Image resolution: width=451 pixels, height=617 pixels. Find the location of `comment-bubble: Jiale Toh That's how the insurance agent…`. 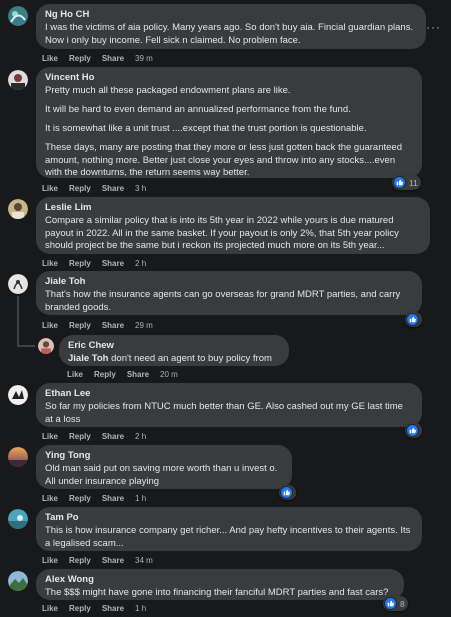

comment-bubble: Jiale Toh That's how the insurance agent… is located at coordinates (229, 293).